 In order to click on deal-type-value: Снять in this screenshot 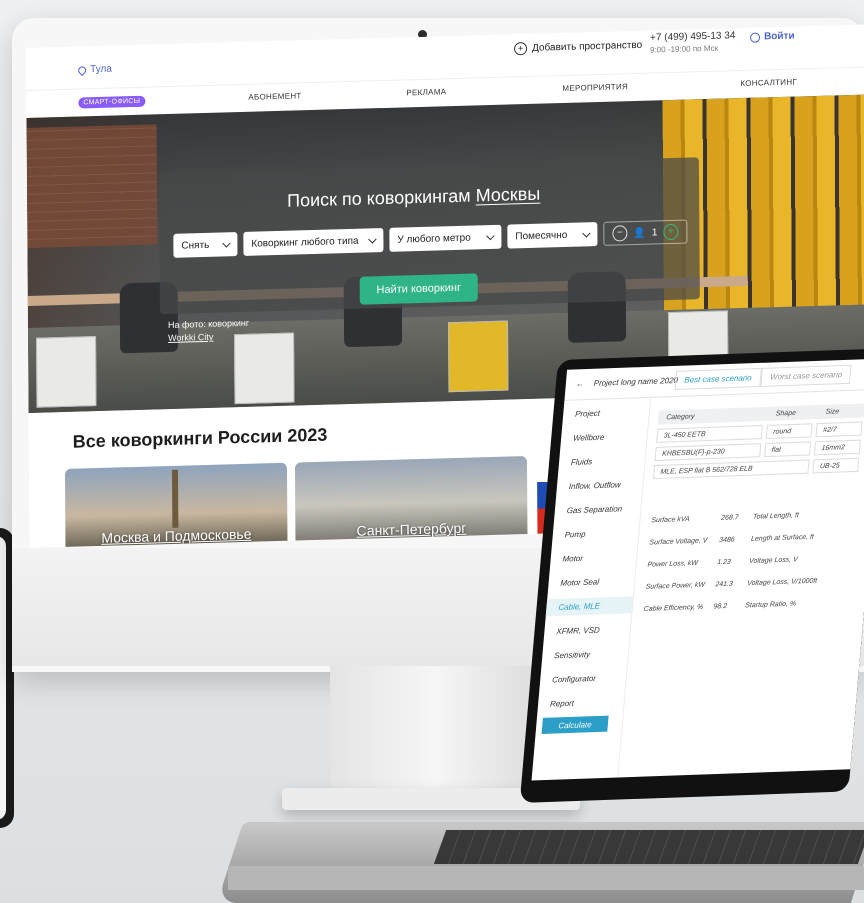, I will do `click(195, 245)`.